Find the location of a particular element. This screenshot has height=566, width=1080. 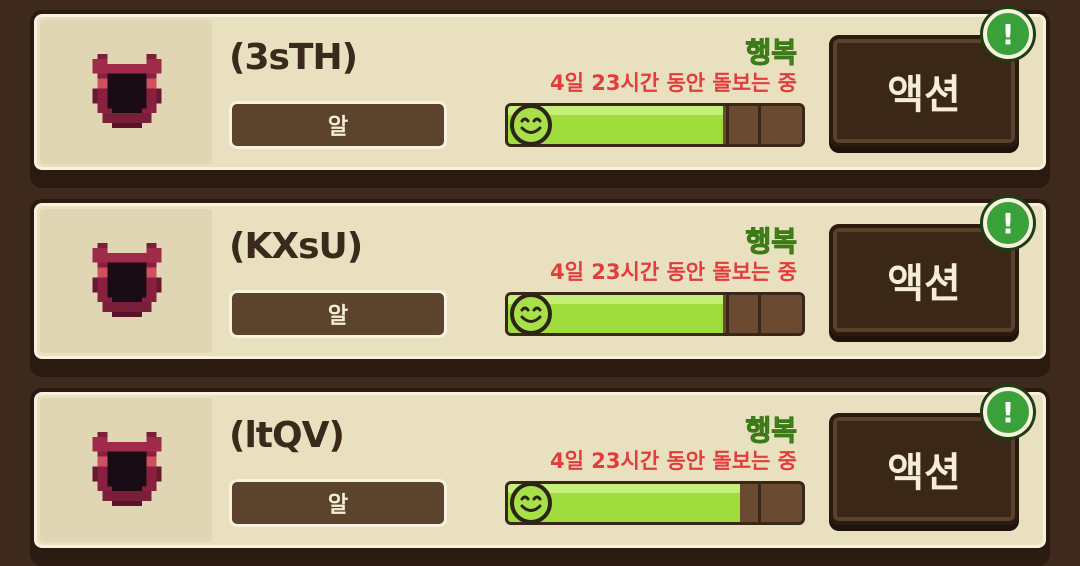

pet-name: (KXsU) is located at coordinates (296, 246).